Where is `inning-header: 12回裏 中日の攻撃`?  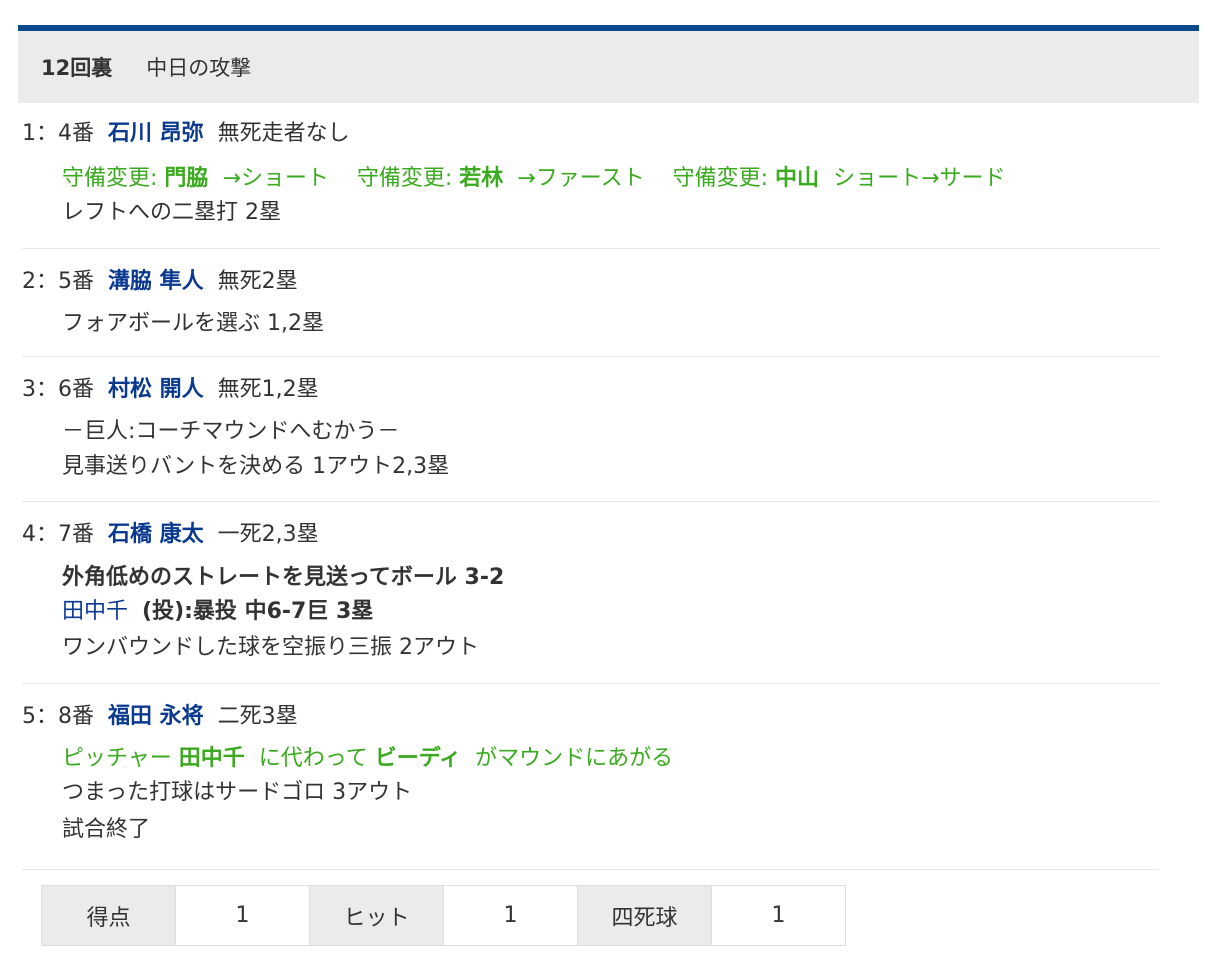
inning-header: 12回裏 中日の攻撃 is located at coordinates (608, 67).